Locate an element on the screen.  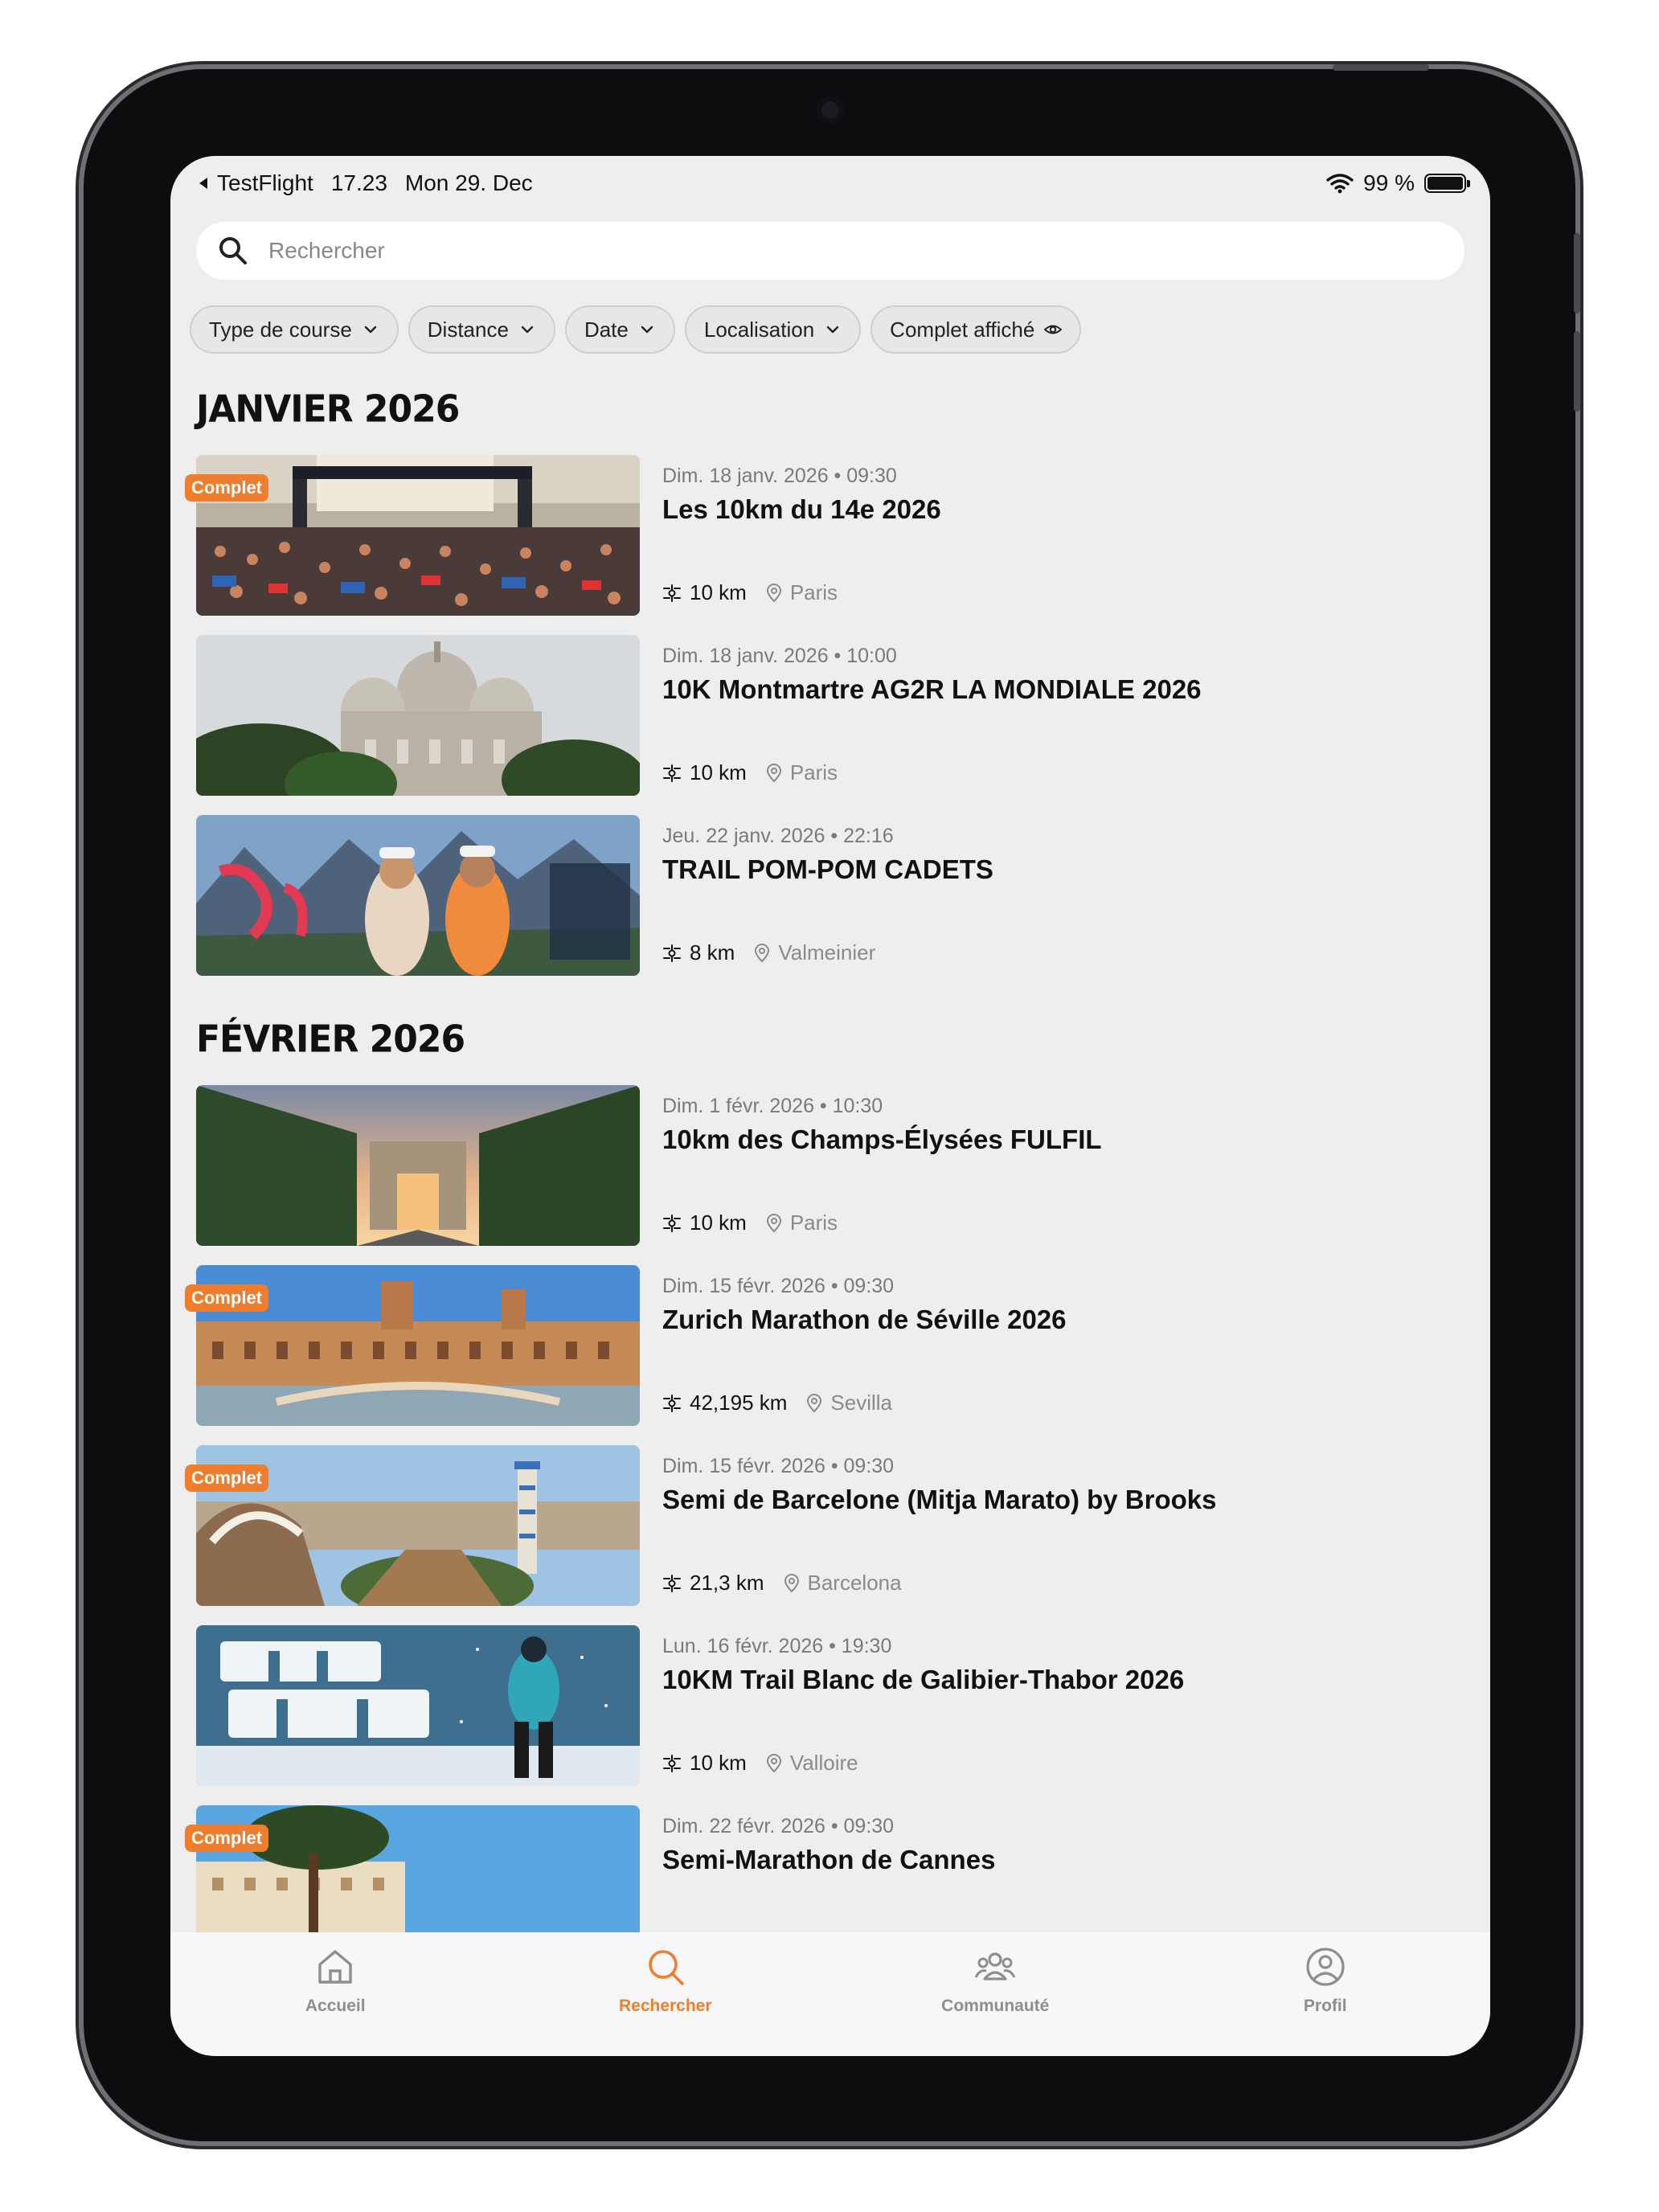
event-location: Barcelona is located at coordinates (854, 1583).